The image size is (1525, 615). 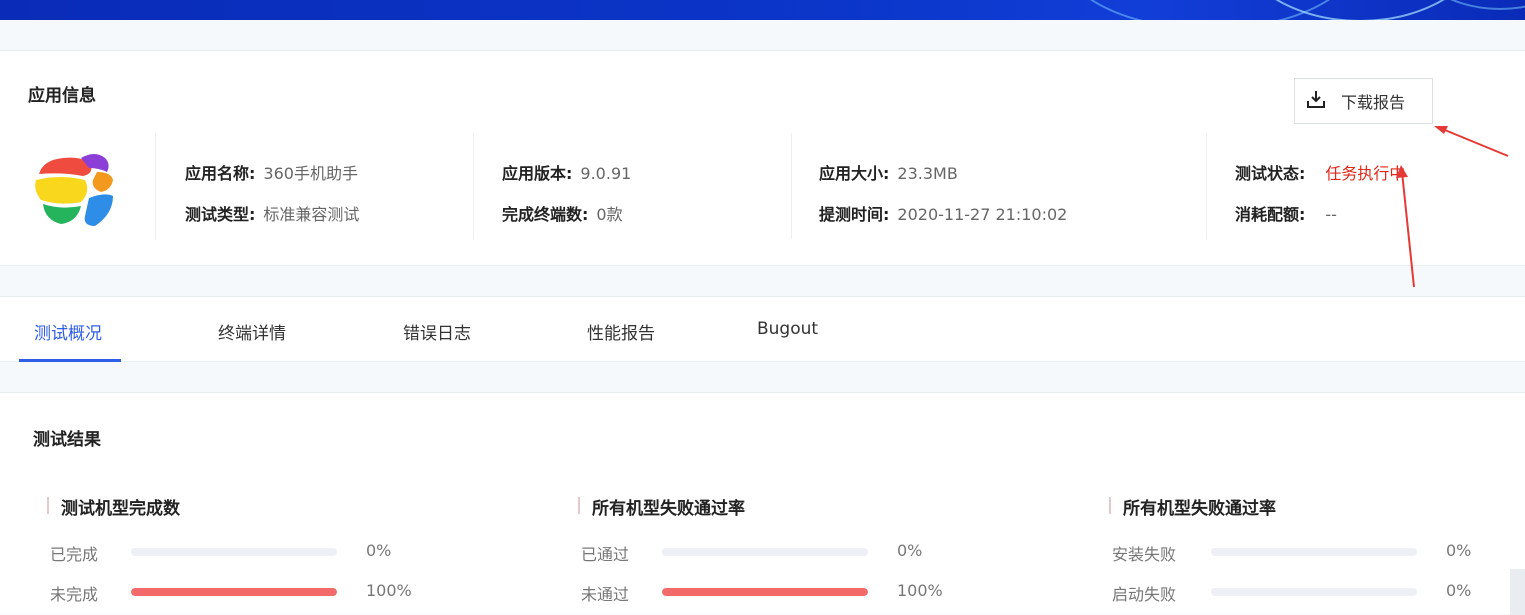 What do you see at coordinates (62, 96) in the screenshot?
I see `app-info-title: 应用信息` at bounding box center [62, 96].